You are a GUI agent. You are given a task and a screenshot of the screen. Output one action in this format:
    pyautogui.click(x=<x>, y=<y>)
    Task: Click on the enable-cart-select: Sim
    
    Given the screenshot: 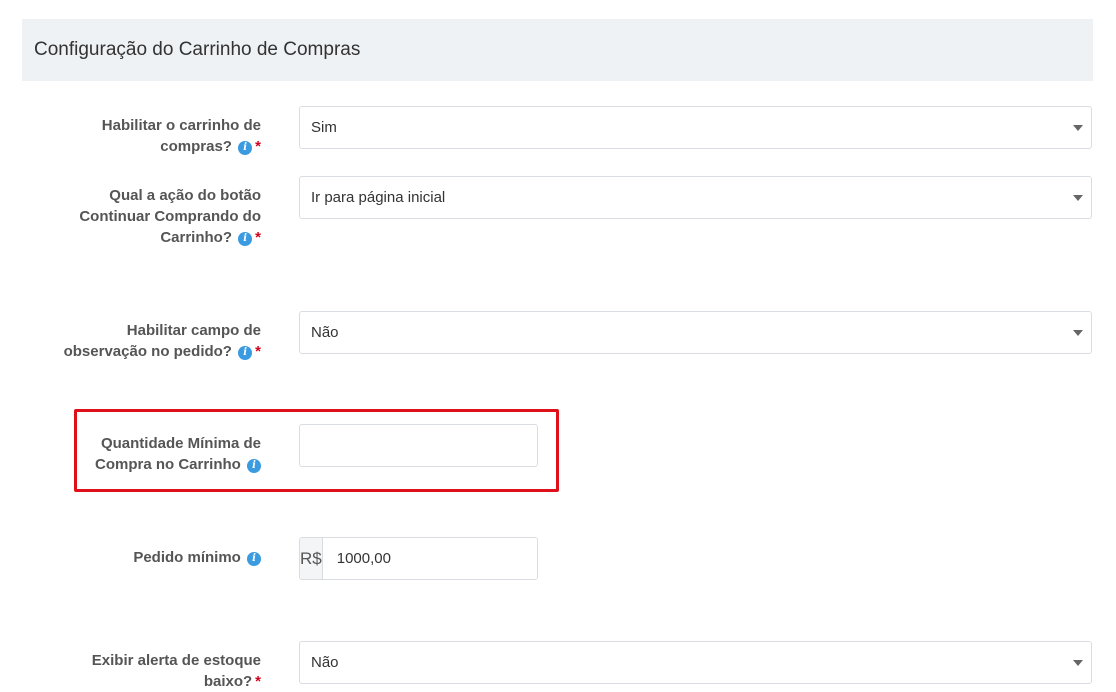 What is the action you would take?
    pyautogui.click(x=695, y=127)
    